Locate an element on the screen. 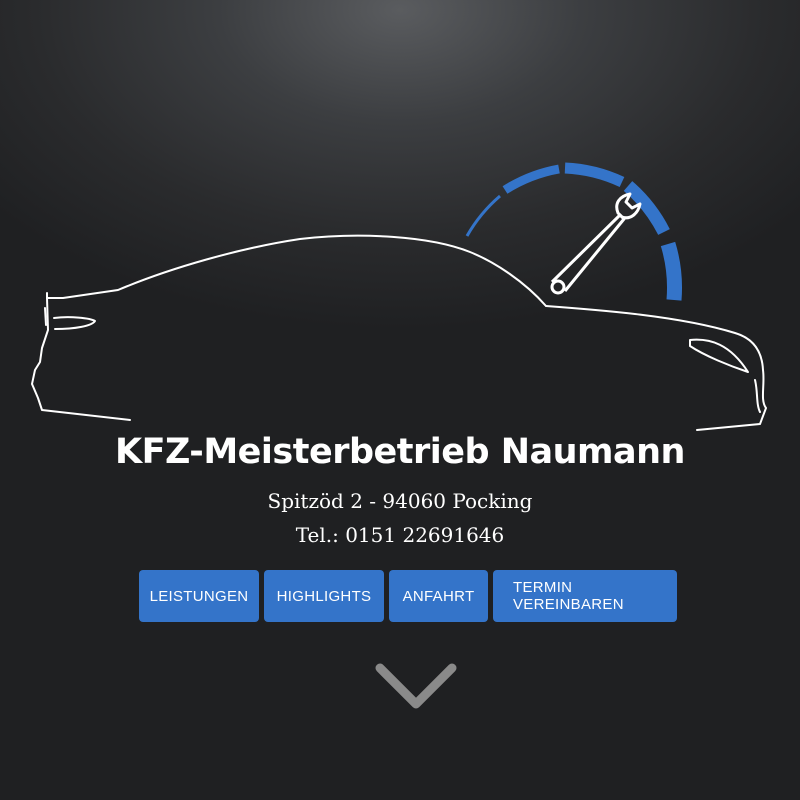 This screenshot has width=800, height=800. page-title: KFZ-Meisterbetrieb Naumann is located at coordinates (400, 452).